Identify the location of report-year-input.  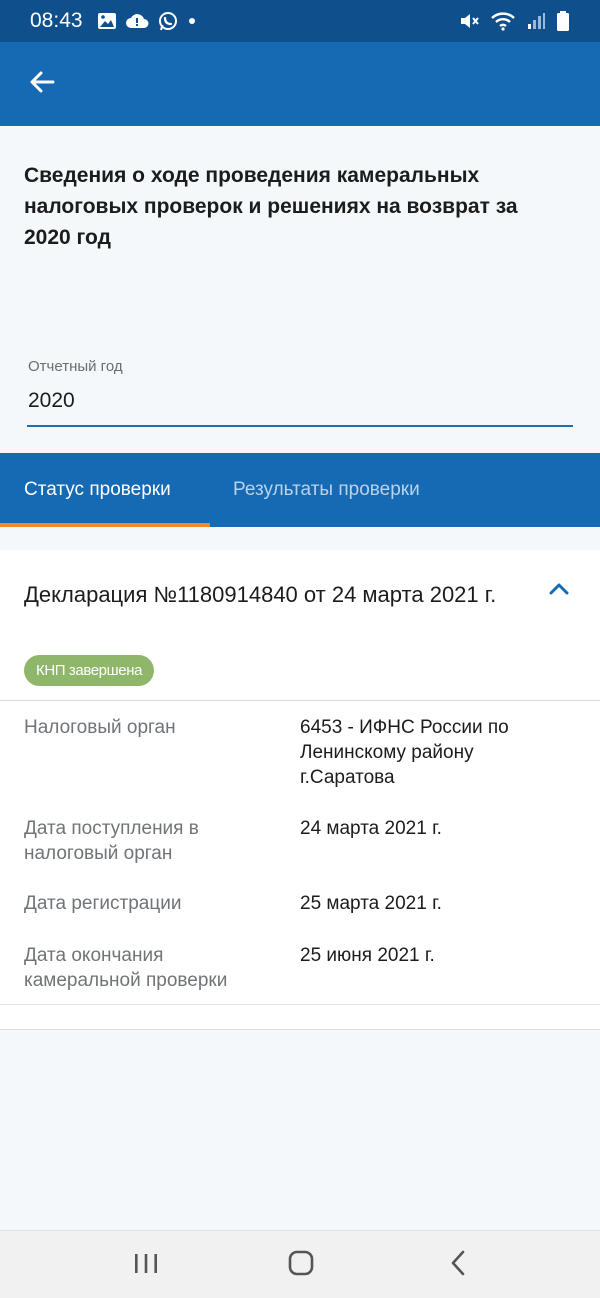
(300, 405).